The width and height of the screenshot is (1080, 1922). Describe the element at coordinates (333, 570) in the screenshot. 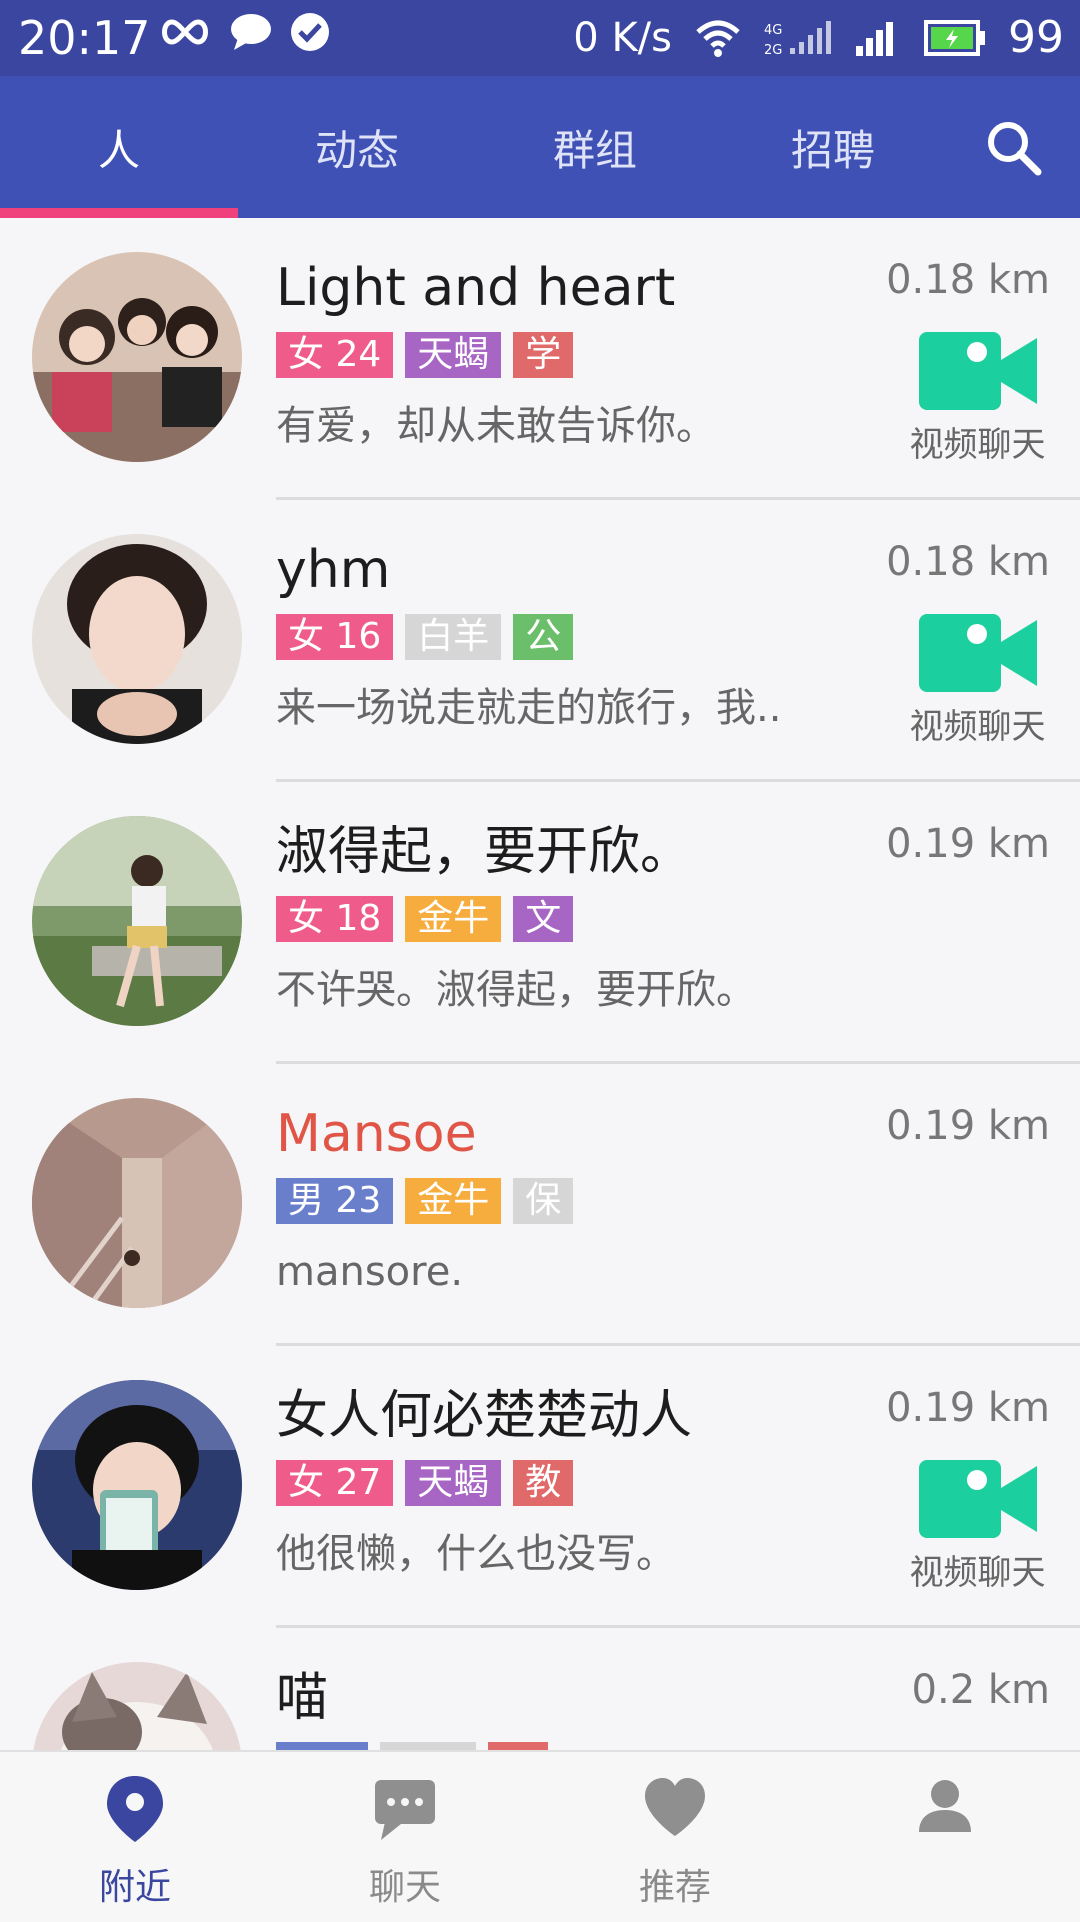

I see `user-name: yhm` at that location.